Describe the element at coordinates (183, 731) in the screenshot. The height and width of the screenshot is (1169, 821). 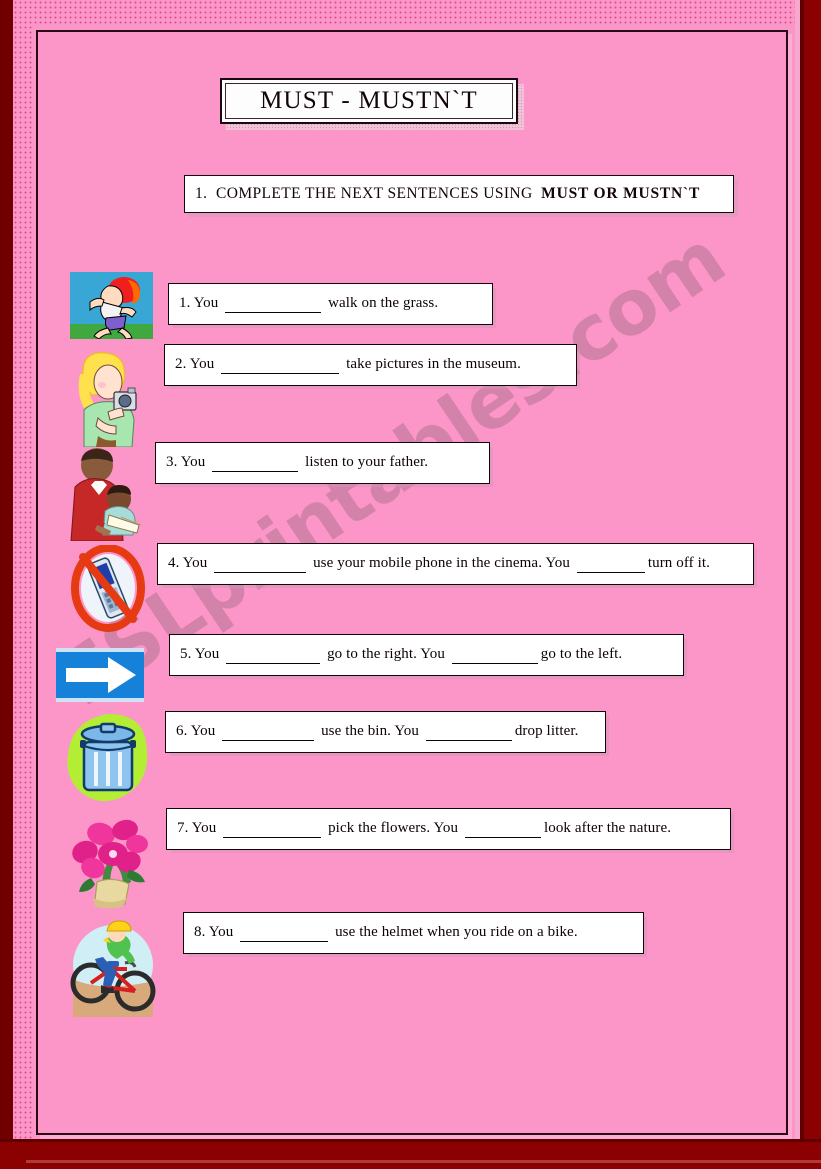
I see `sentence-number: 6.` at that location.